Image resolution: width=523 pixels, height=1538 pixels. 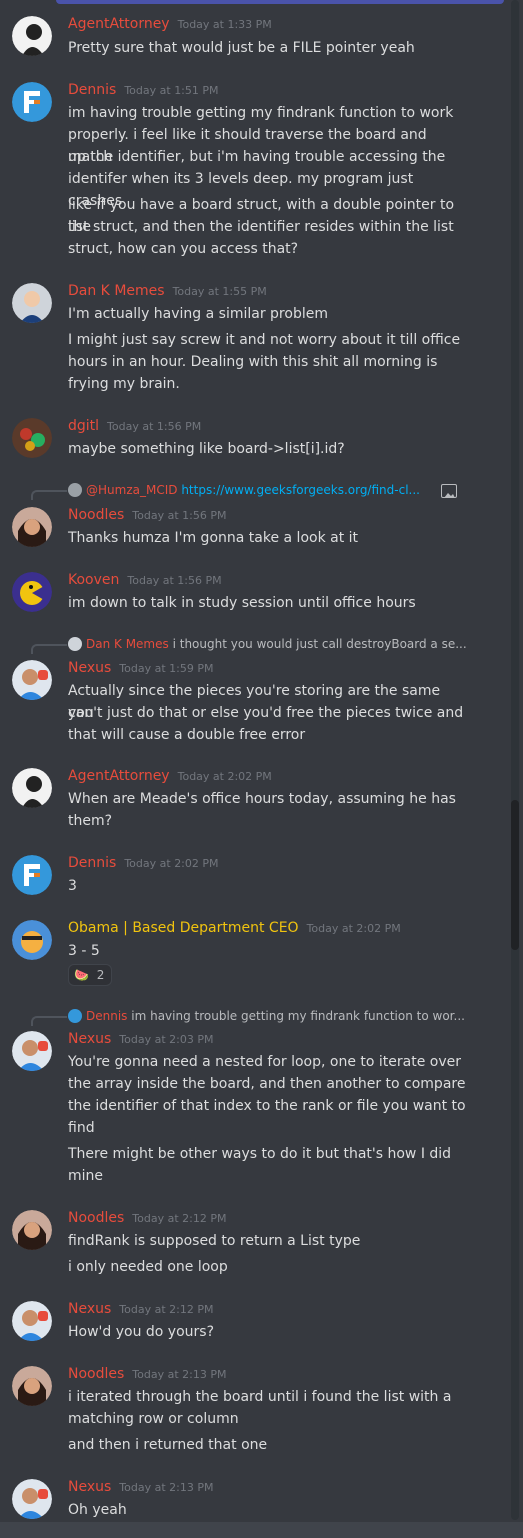 What do you see at coordinates (166, 1039) in the screenshot?
I see `timestamp: Today at 2:03 PM` at bounding box center [166, 1039].